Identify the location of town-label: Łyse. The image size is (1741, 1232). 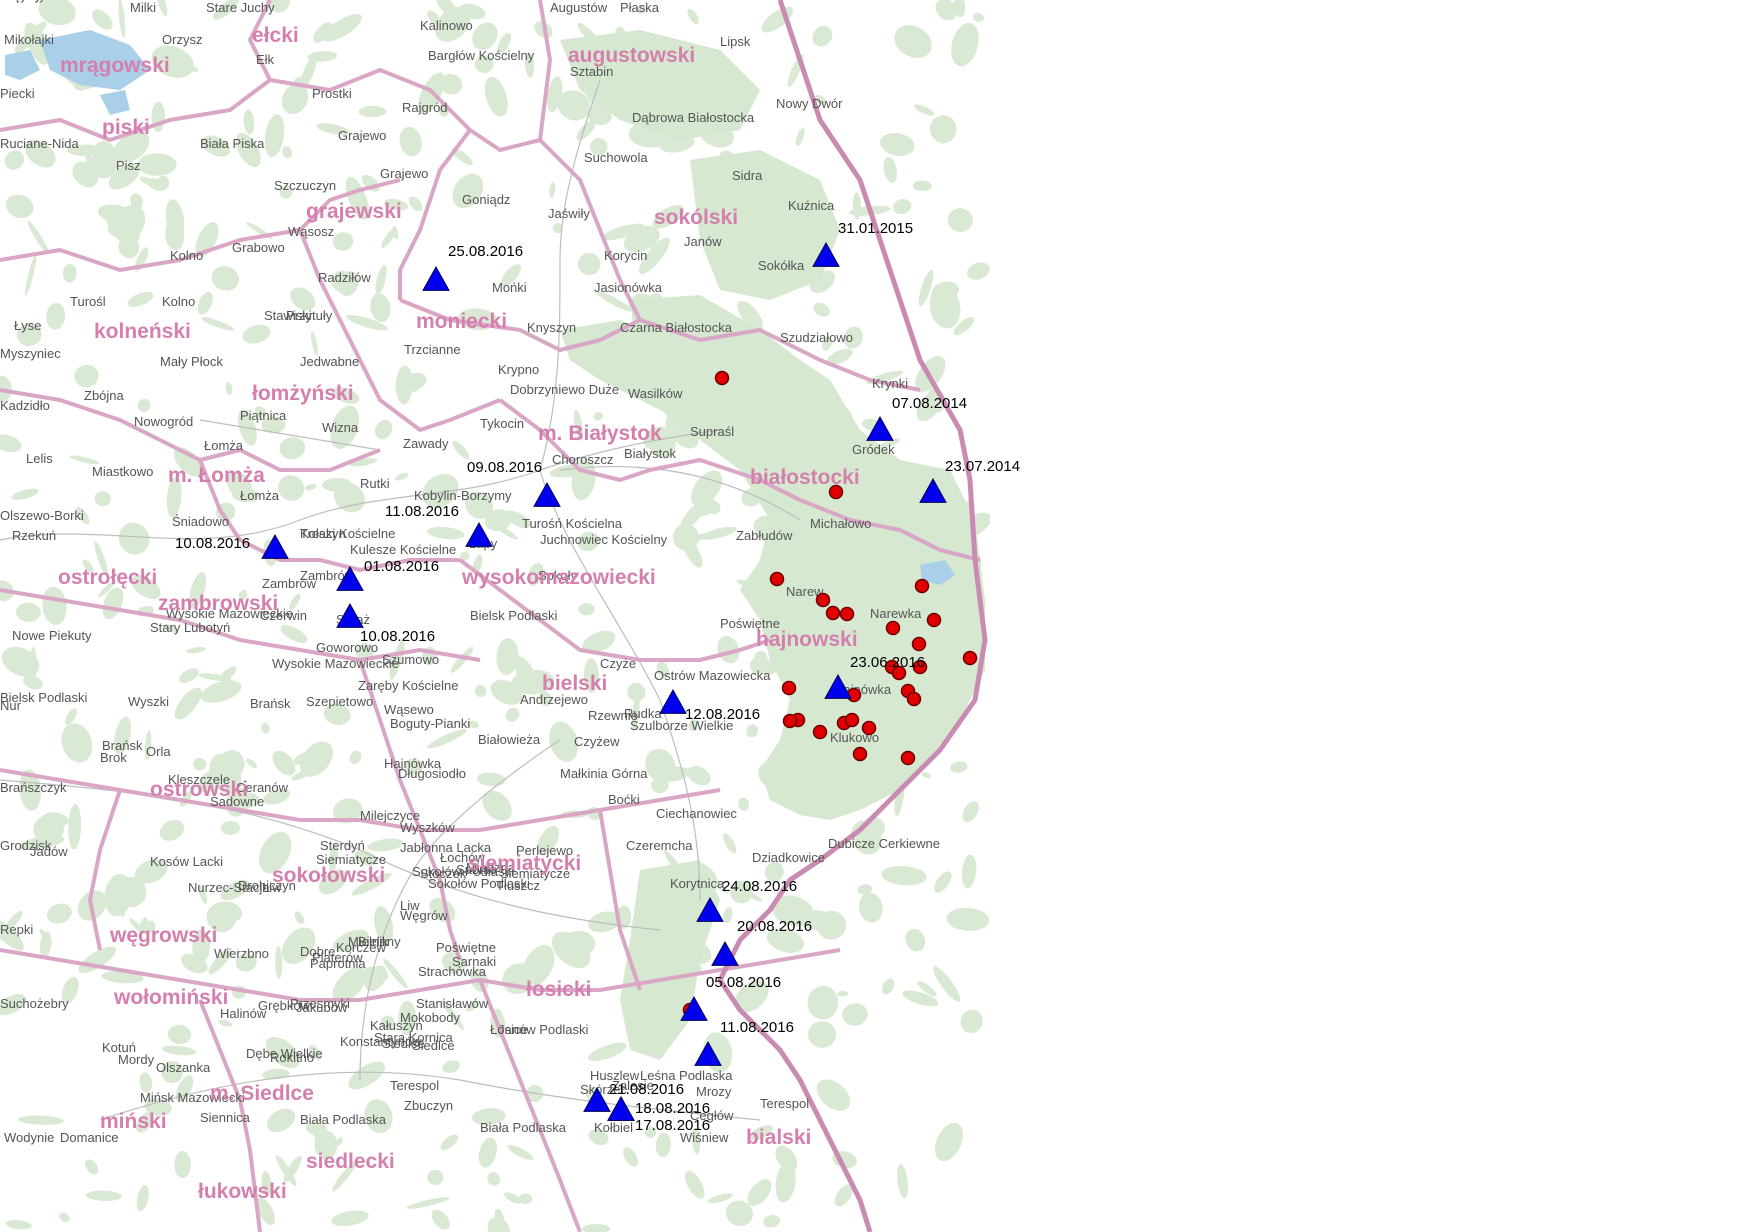
(27, 325).